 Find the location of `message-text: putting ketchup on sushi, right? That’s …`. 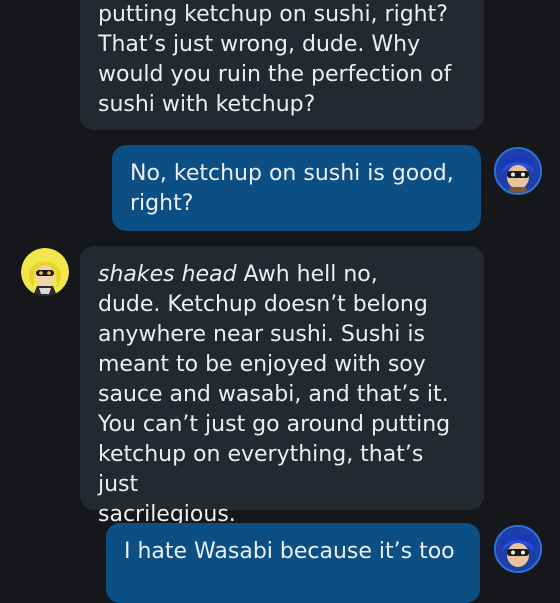

message-text: putting ketchup on sushi, right? That’s … is located at coordinates (275, 59).